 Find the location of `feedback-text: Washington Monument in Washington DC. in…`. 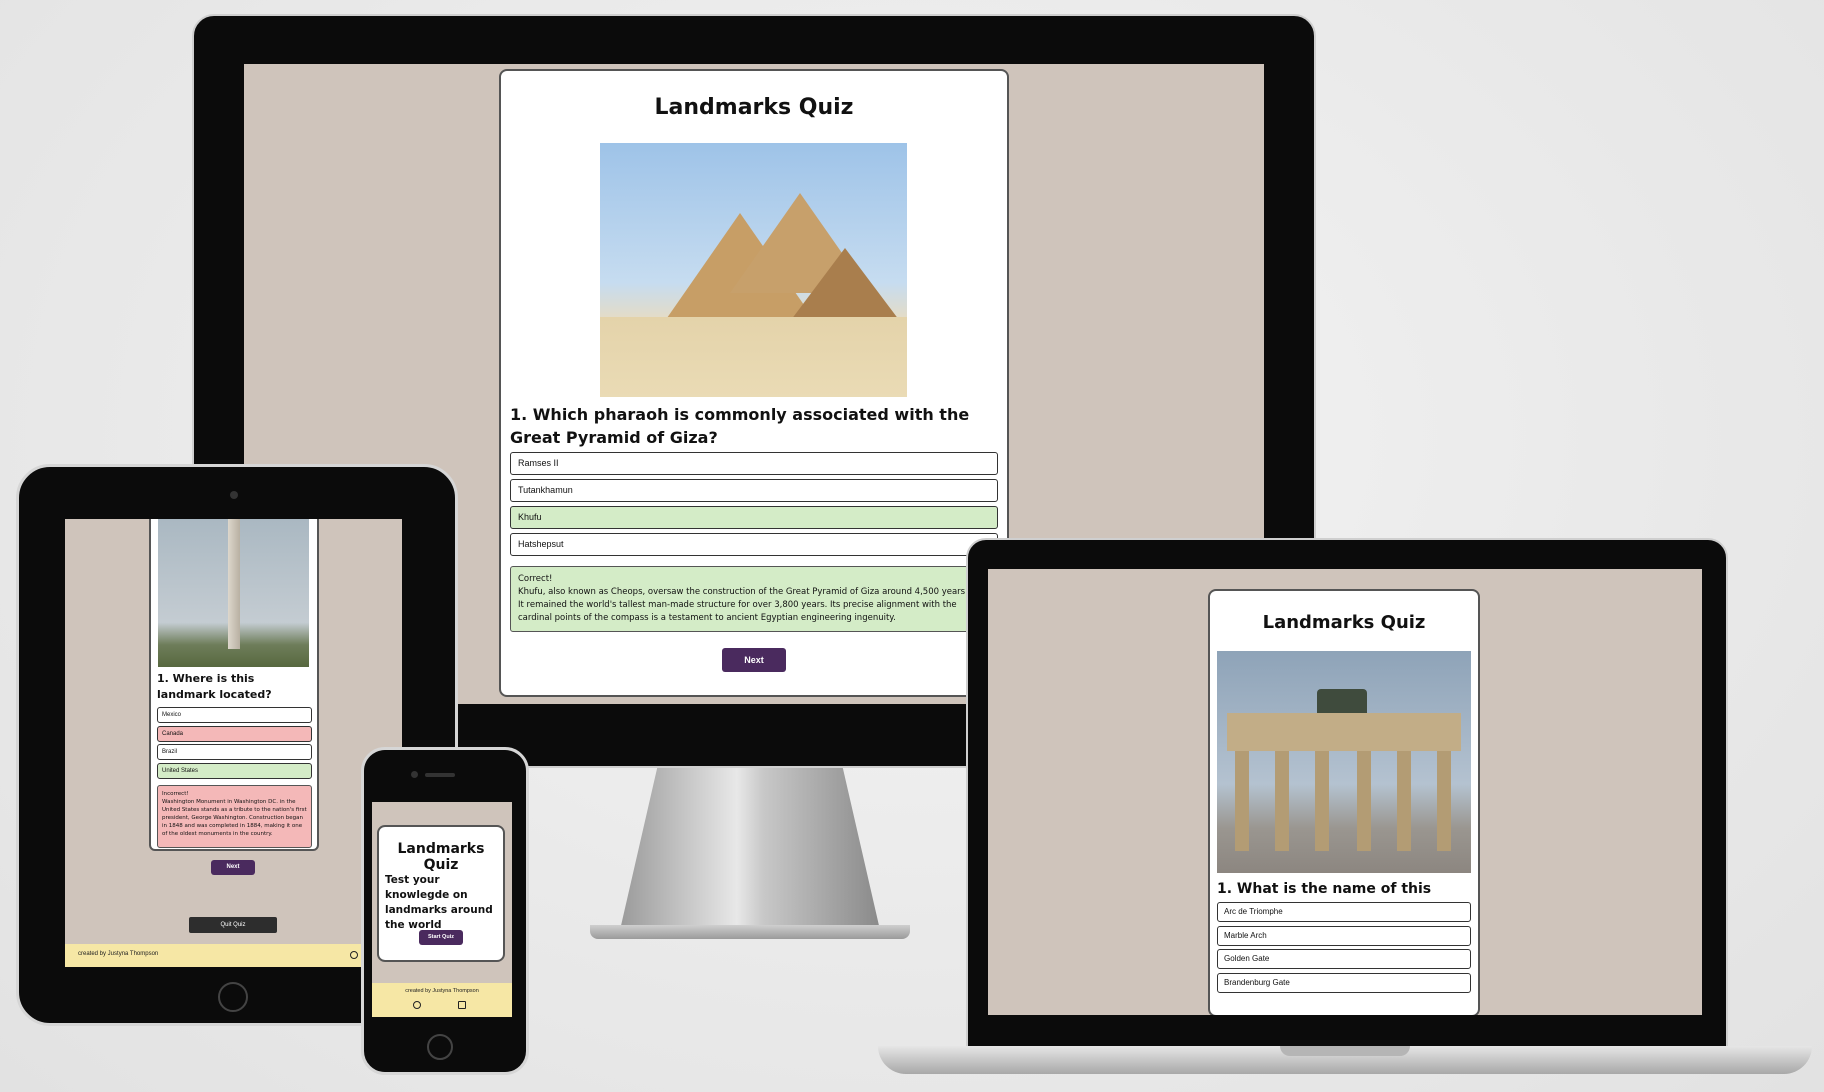

feedback-text: Washington Monument in Washington DC. in… is located at coordinates (234, 818).